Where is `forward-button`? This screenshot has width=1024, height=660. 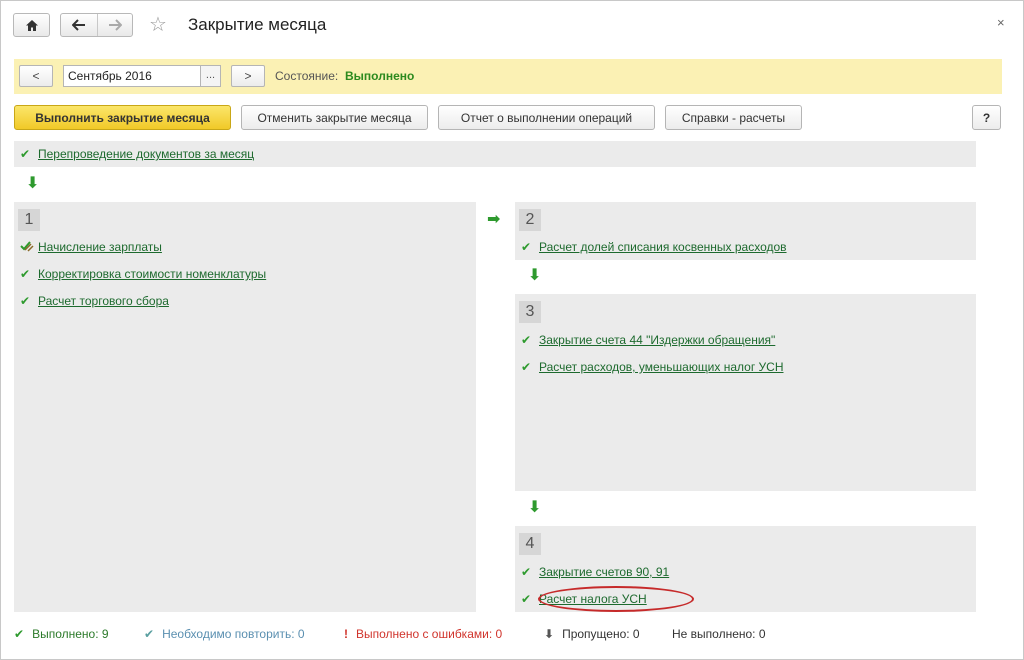 forward-button is located at coordinates (114, 25).